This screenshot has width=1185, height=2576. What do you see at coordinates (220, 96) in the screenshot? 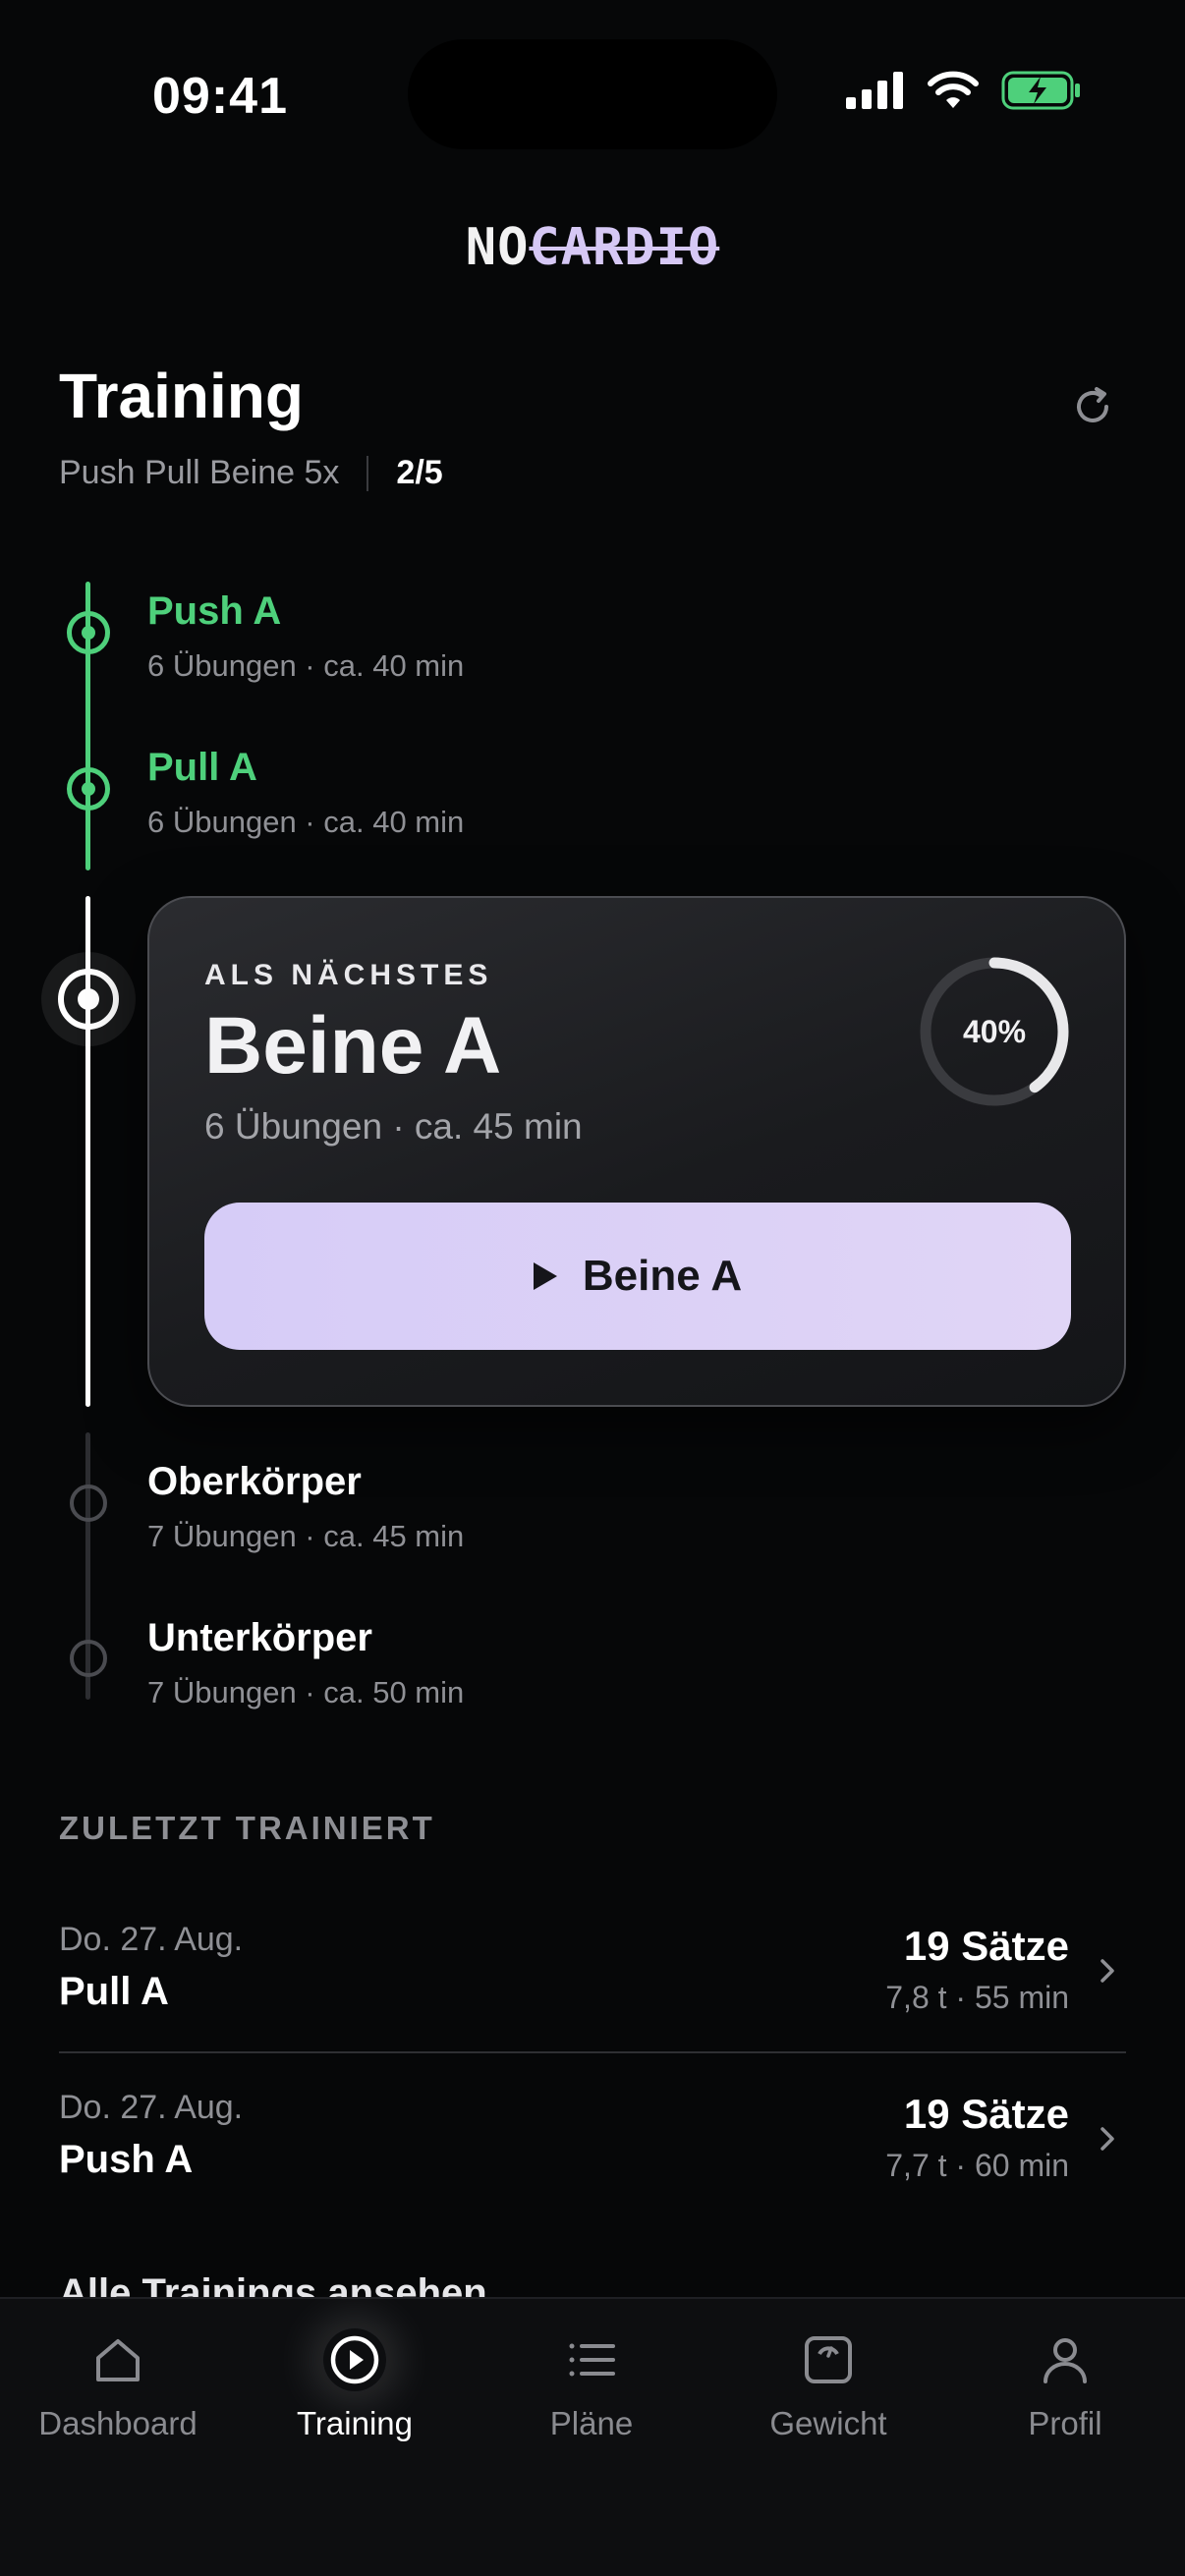
I see `status-time: 09:41` at bounding box center [220, 96].